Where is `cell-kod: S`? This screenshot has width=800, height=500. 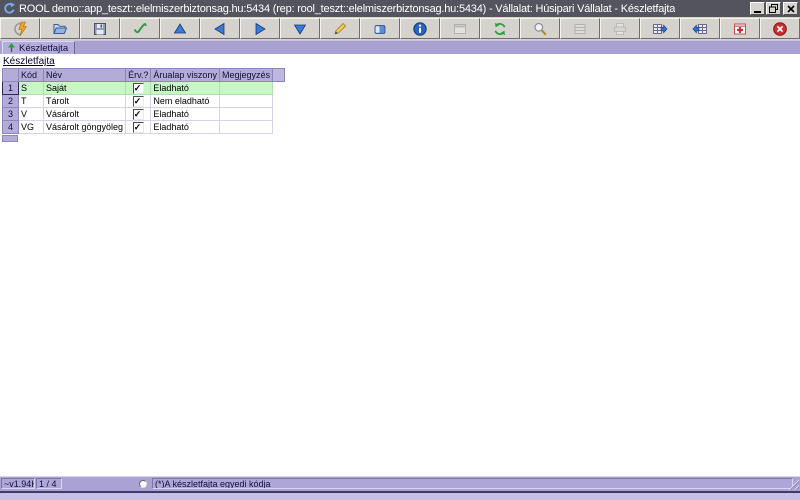
cell-kod: S is located at coordinates (31, 88).